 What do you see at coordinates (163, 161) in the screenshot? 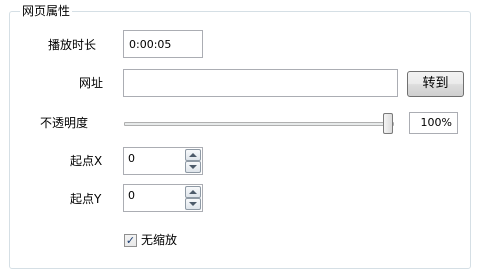
I see `start-x-spinner: 0` at bounding box center [163, 161].